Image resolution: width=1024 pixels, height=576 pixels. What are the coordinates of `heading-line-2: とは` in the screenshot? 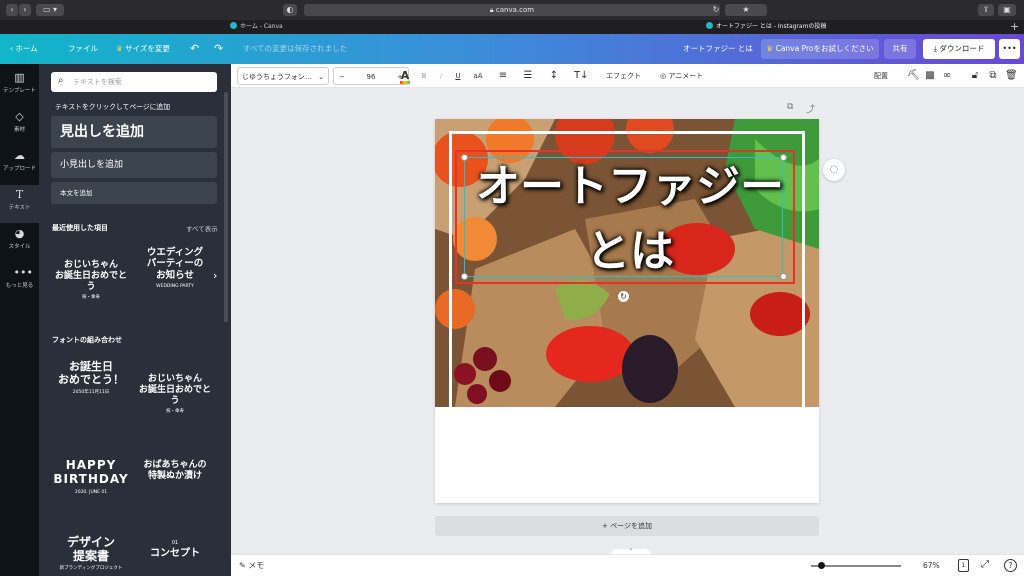 It's located at (630, 252).